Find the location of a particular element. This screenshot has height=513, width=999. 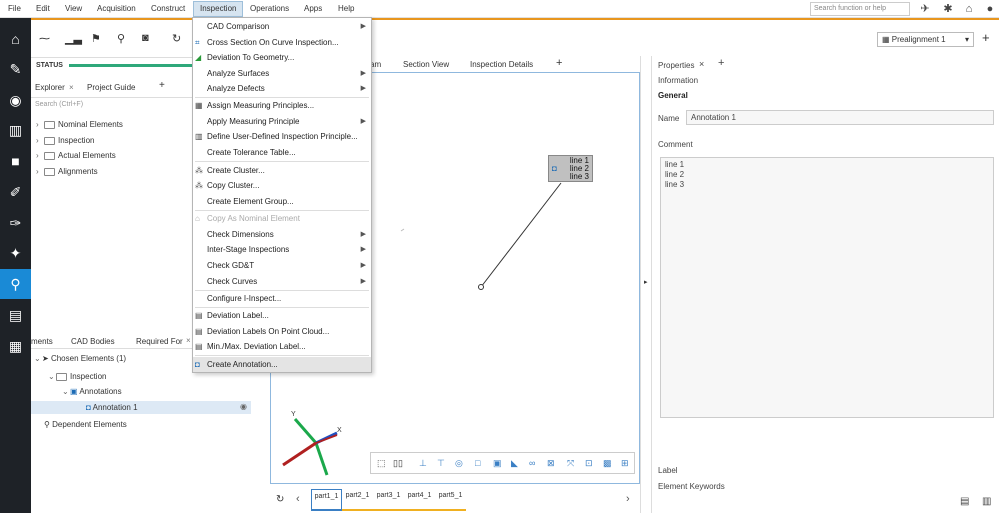

user-icon: ● is located at coordinates (990, 9).